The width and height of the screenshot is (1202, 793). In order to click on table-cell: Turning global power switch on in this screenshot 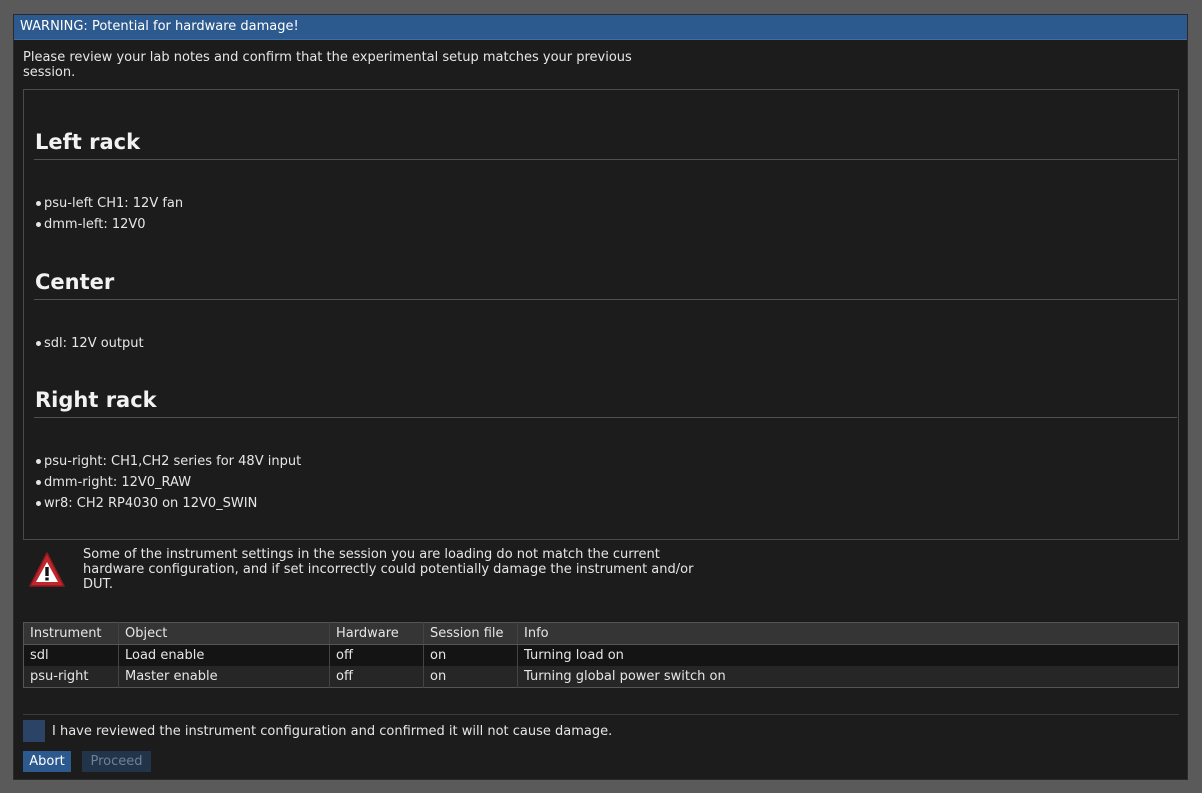, I will do `click(848, 677)`.